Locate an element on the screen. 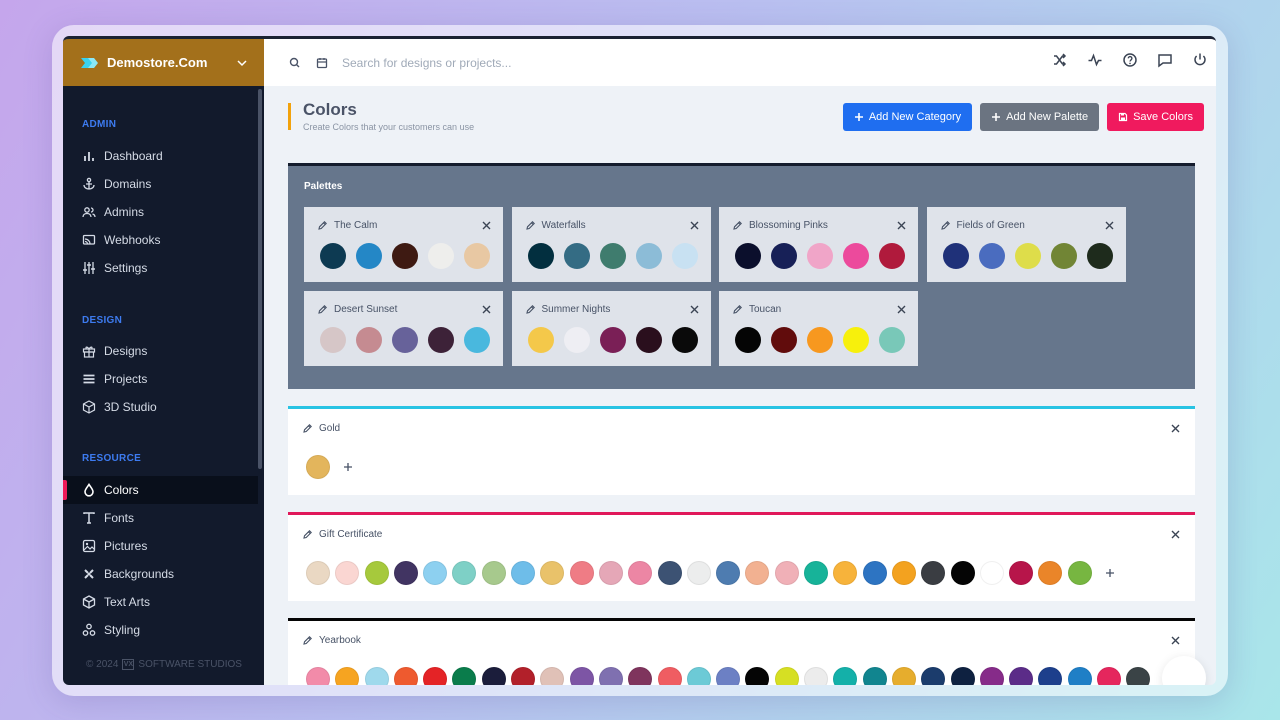  sidebar-item-webhooks: Webhooks is located at coordinates (113, 240).